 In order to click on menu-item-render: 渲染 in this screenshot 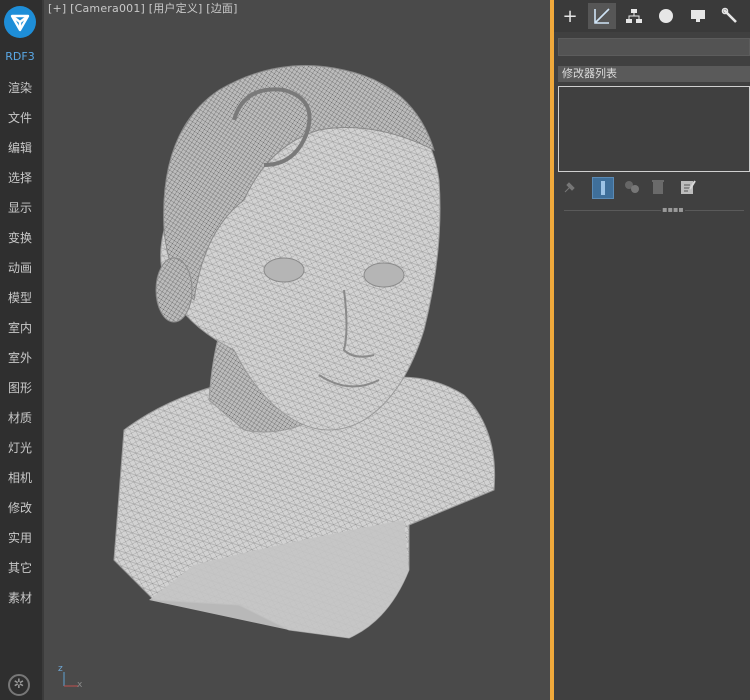, I will do `click(20, 88)`.